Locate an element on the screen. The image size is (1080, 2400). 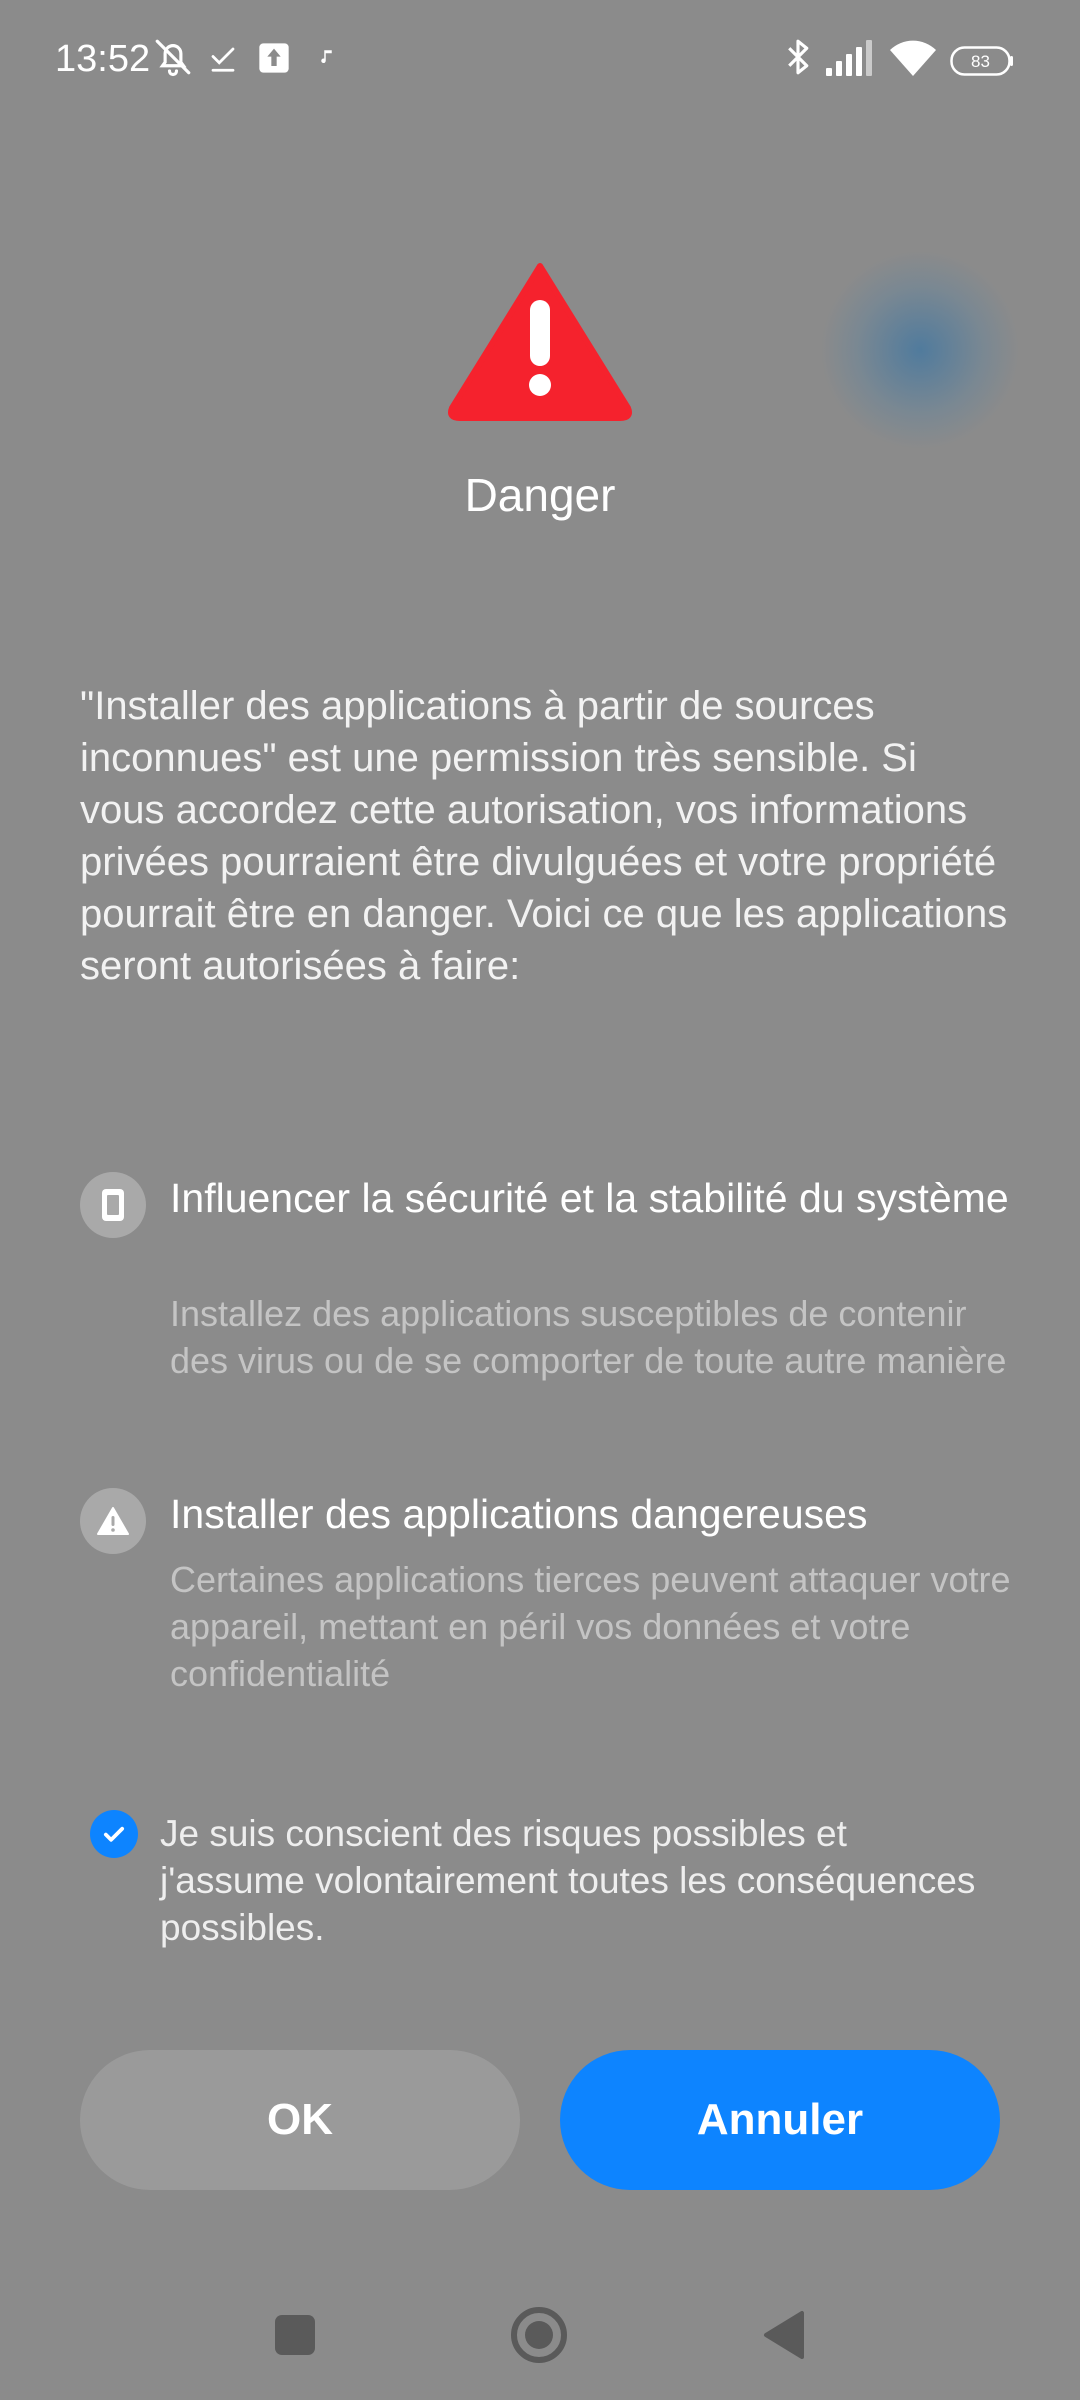
permission-title: Installer des applications dangereuses is located at coordinates (519, 1514).